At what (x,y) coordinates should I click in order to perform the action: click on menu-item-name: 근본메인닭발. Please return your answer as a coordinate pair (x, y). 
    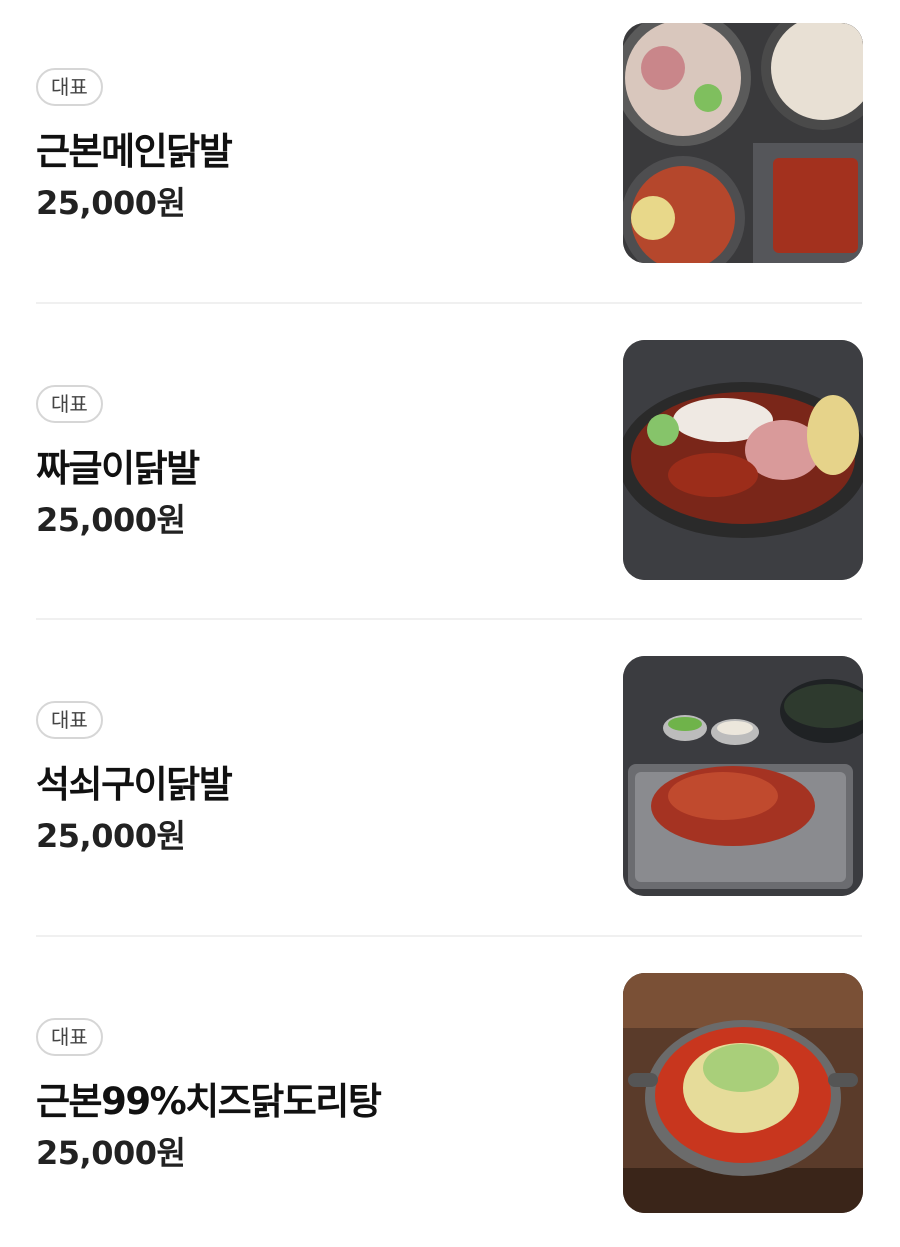
    Looking at the image, I should click on (134, 151).